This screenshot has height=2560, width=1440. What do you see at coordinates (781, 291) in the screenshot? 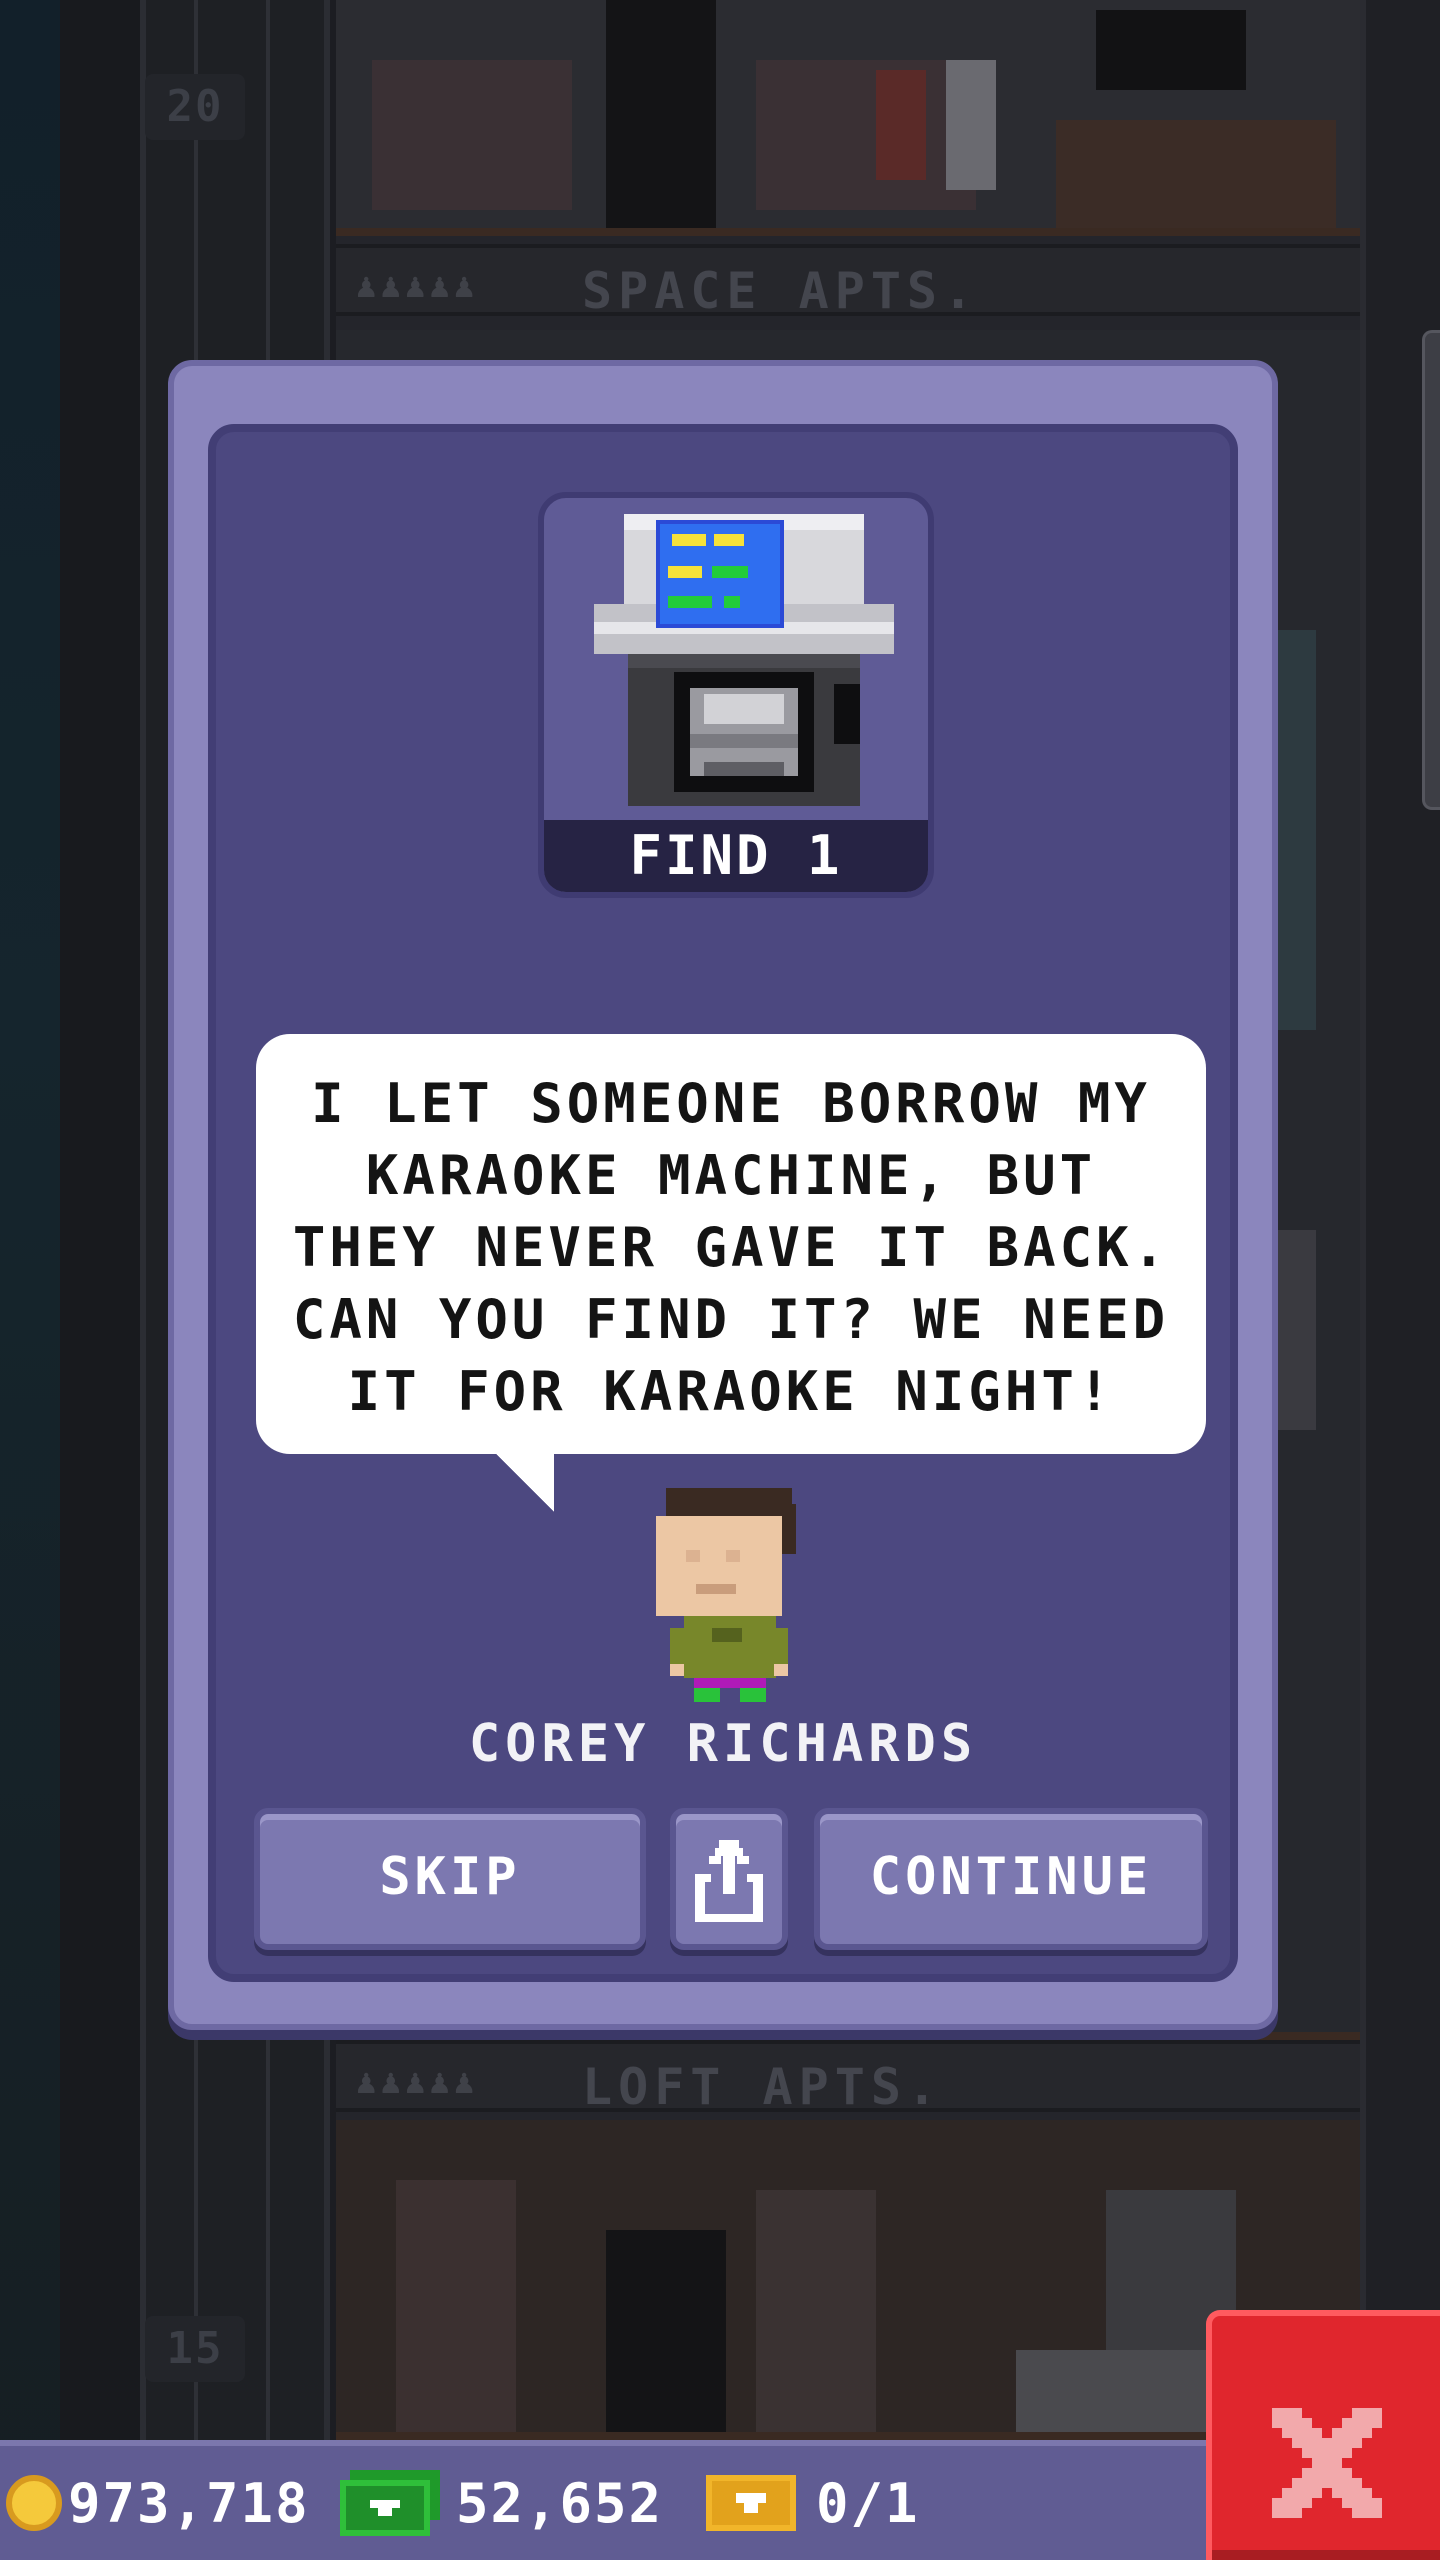
I see `floor-name: SPACE APTS.` at bounding box center [781, 291].